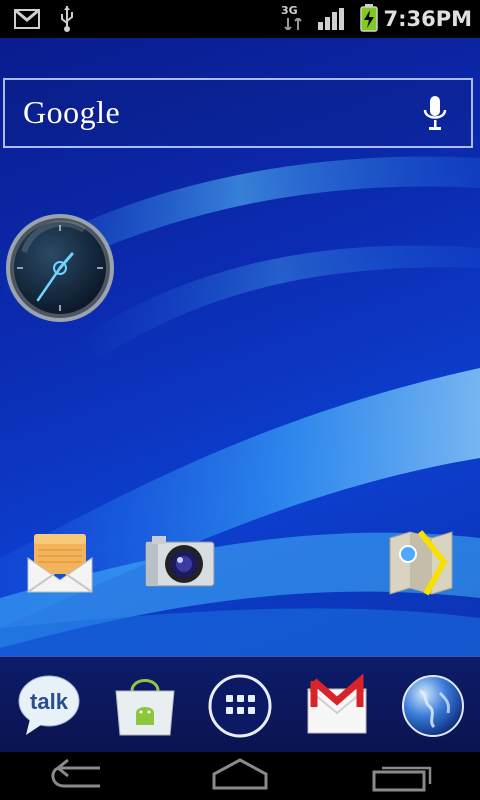  I want to click on gmail-app, so click(337, 706).